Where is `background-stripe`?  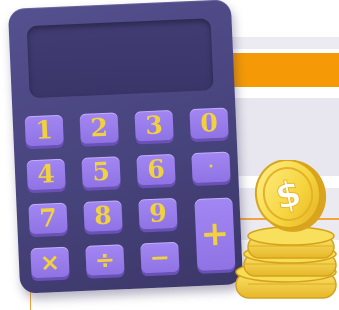
background-stripe is located at coordinates (285, 43).